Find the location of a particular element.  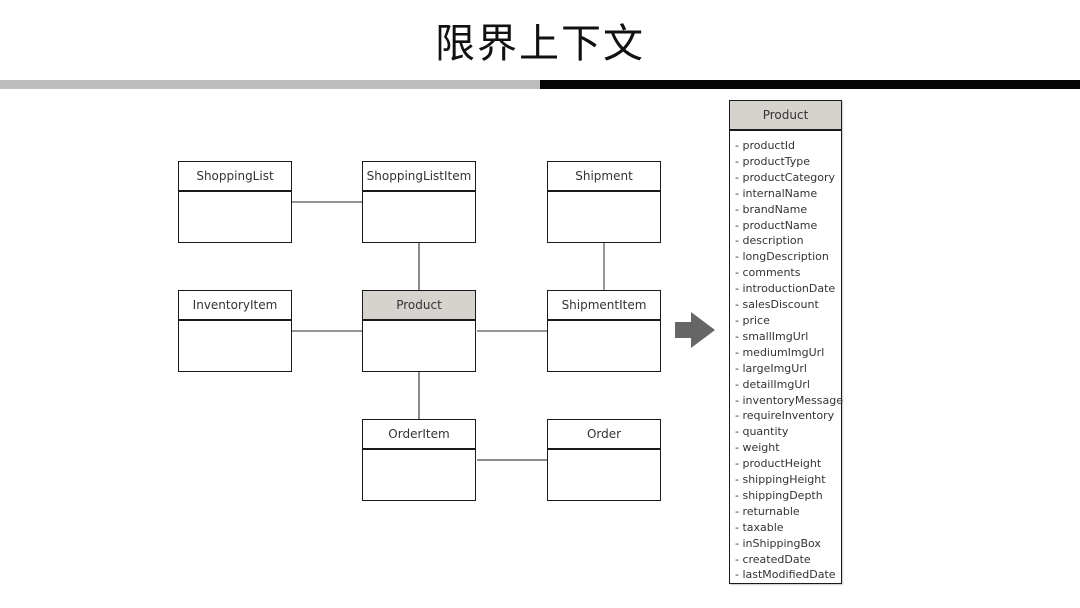

entity-name: InventoryItem is located at coordinates (235, 306).